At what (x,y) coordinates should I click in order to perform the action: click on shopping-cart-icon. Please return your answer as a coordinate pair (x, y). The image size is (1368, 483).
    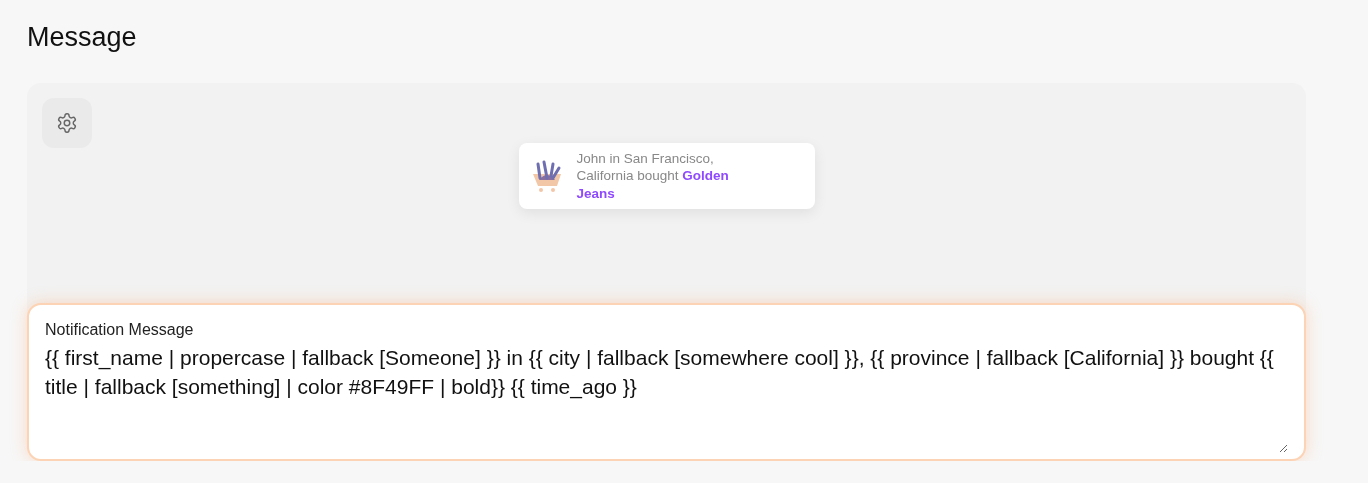
    Looking at the image, I should click on (546, 176).